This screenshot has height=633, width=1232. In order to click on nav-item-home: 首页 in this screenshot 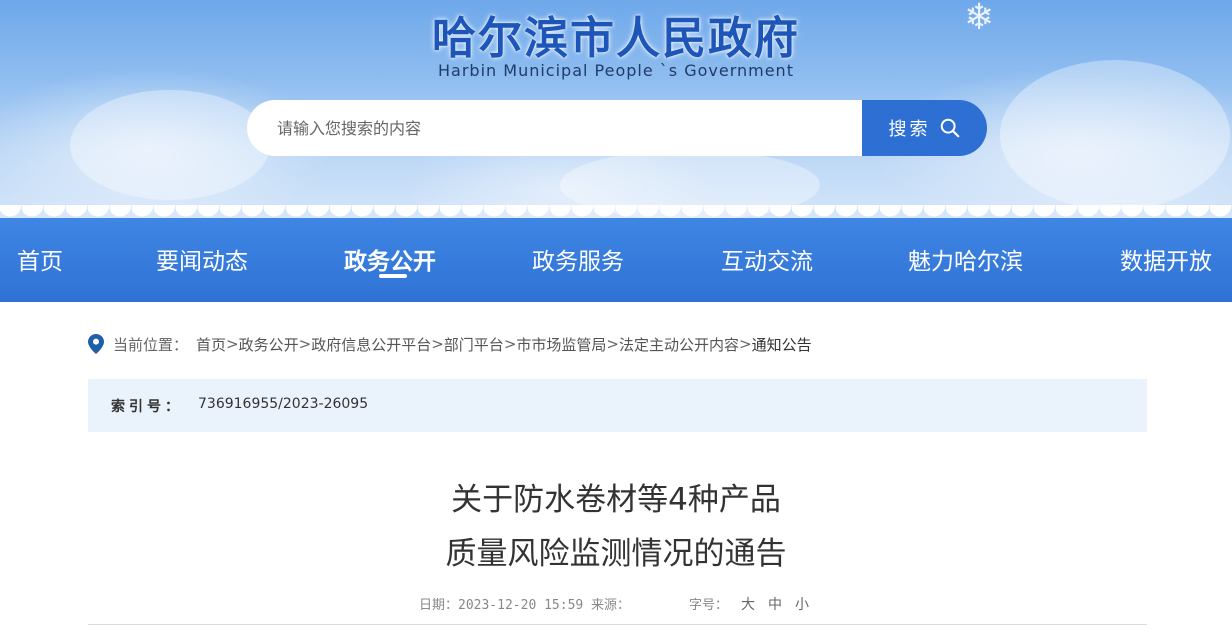, I will do `click(40, 259)`.